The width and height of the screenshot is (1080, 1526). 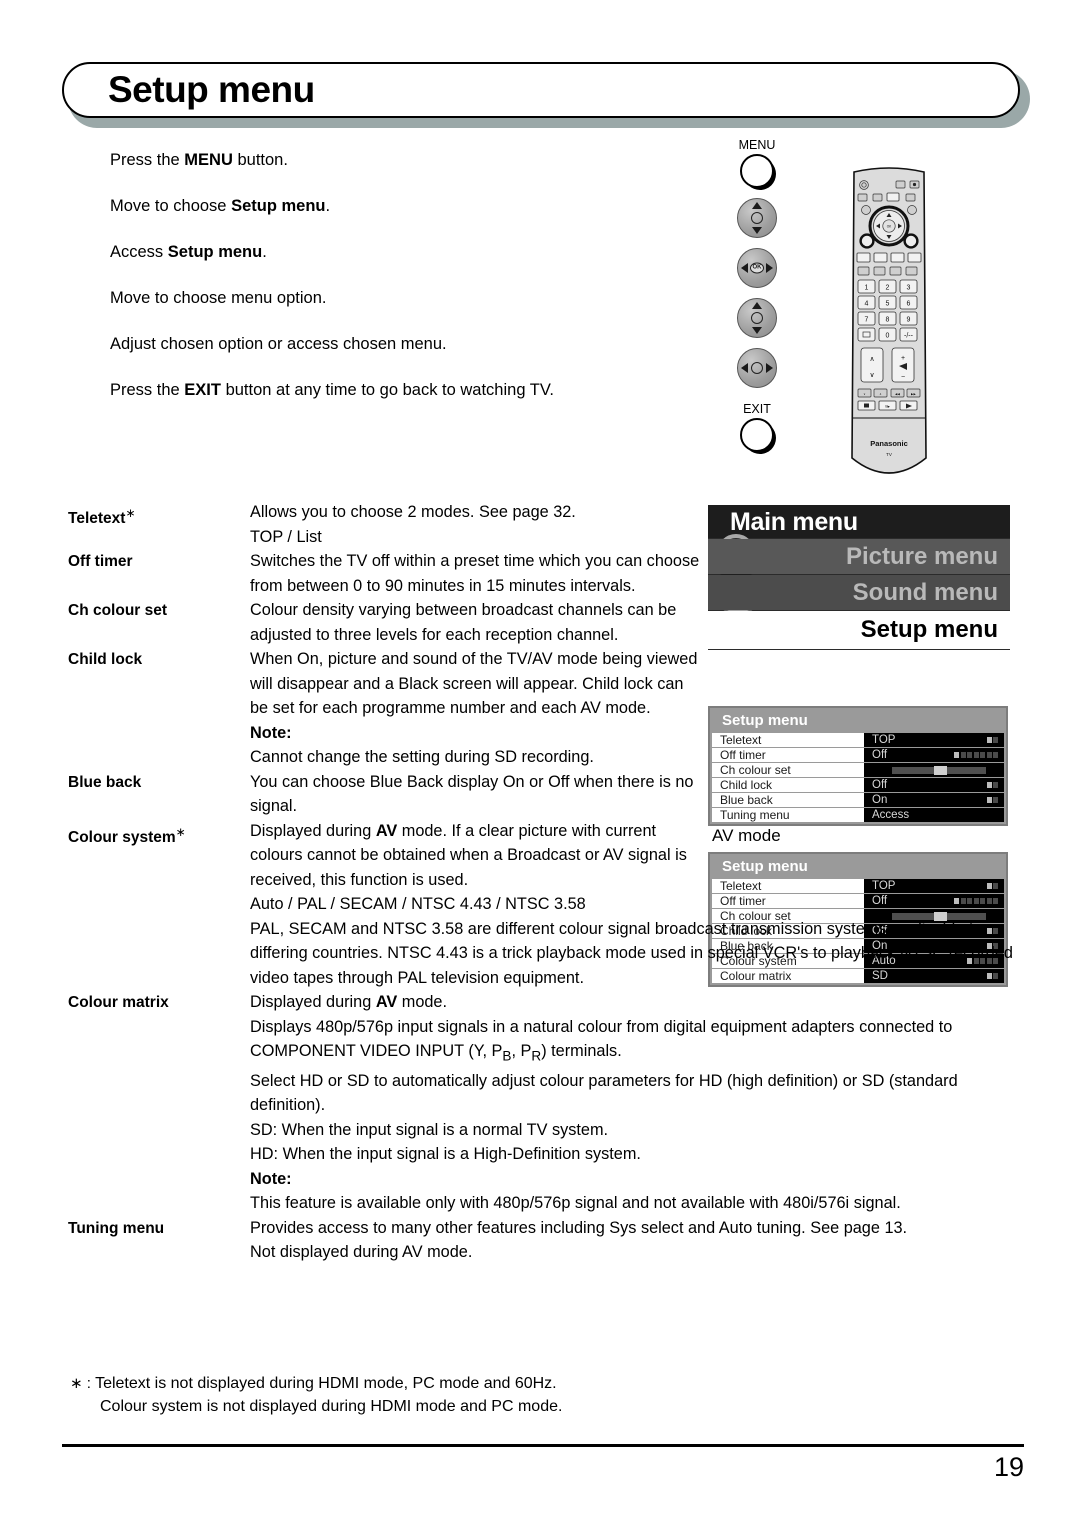 What do you see at coordinates (1008, 1467) in the screenshot?
I see `page-number: 19` at bounding box center [1008, 1467].